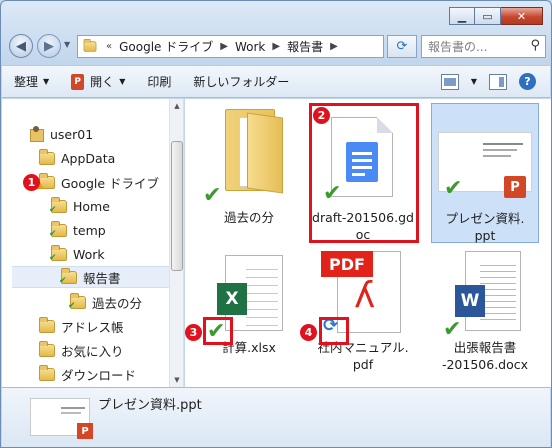 Image resolution: width=552 pixels, height=448 pixels. Describe the element at coordinates (462, 16) in the screenshot. I see `minimize-button: ▁` at that location.